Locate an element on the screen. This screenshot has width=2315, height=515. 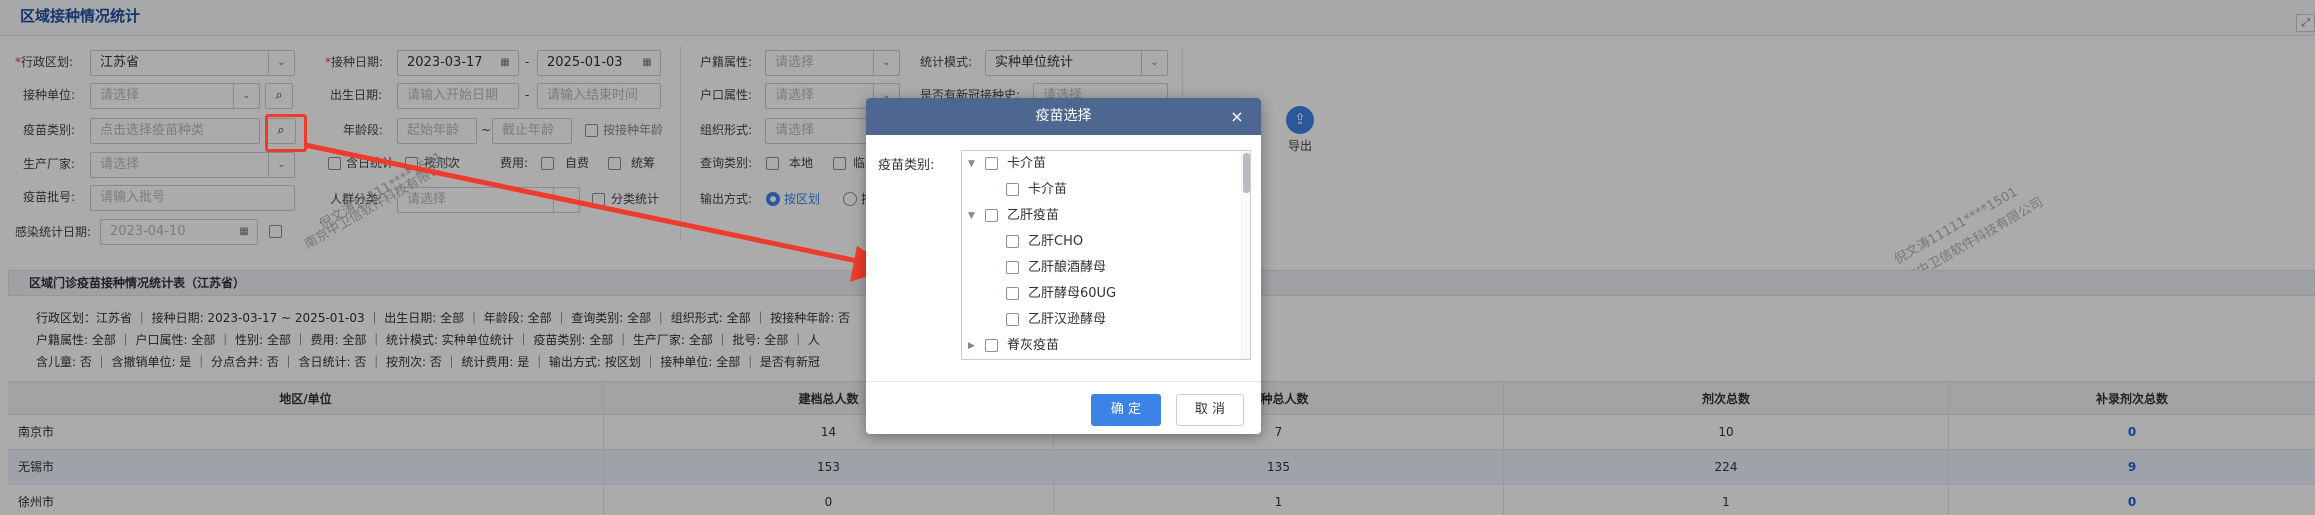
close-icon: × is located at coordinates (1237, 116).